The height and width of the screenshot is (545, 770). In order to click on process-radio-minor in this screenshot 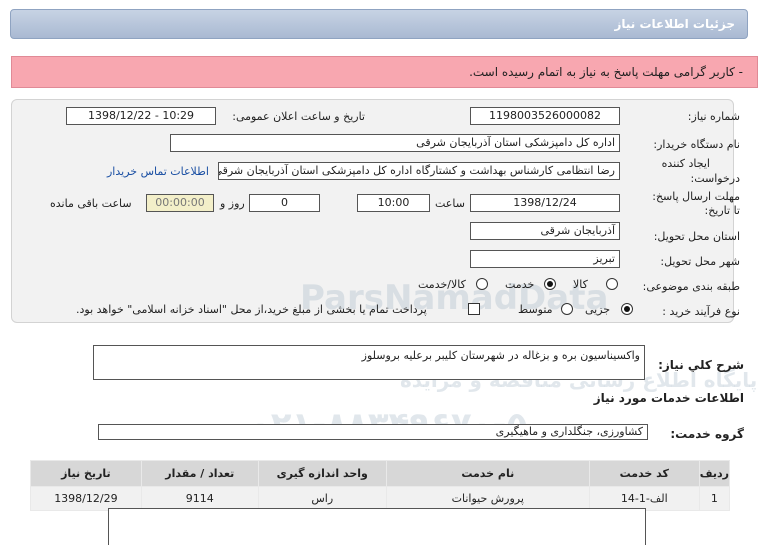, I will do `click(627, 309)`.